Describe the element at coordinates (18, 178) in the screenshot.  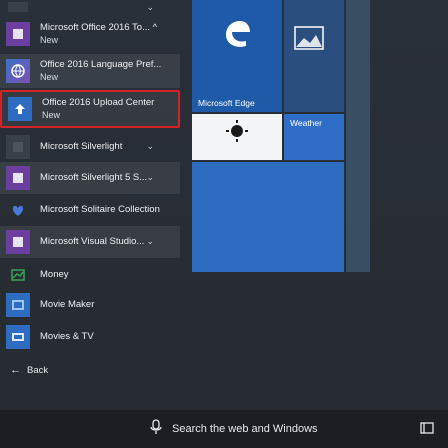
I see `silverlight5-icon` at that location.